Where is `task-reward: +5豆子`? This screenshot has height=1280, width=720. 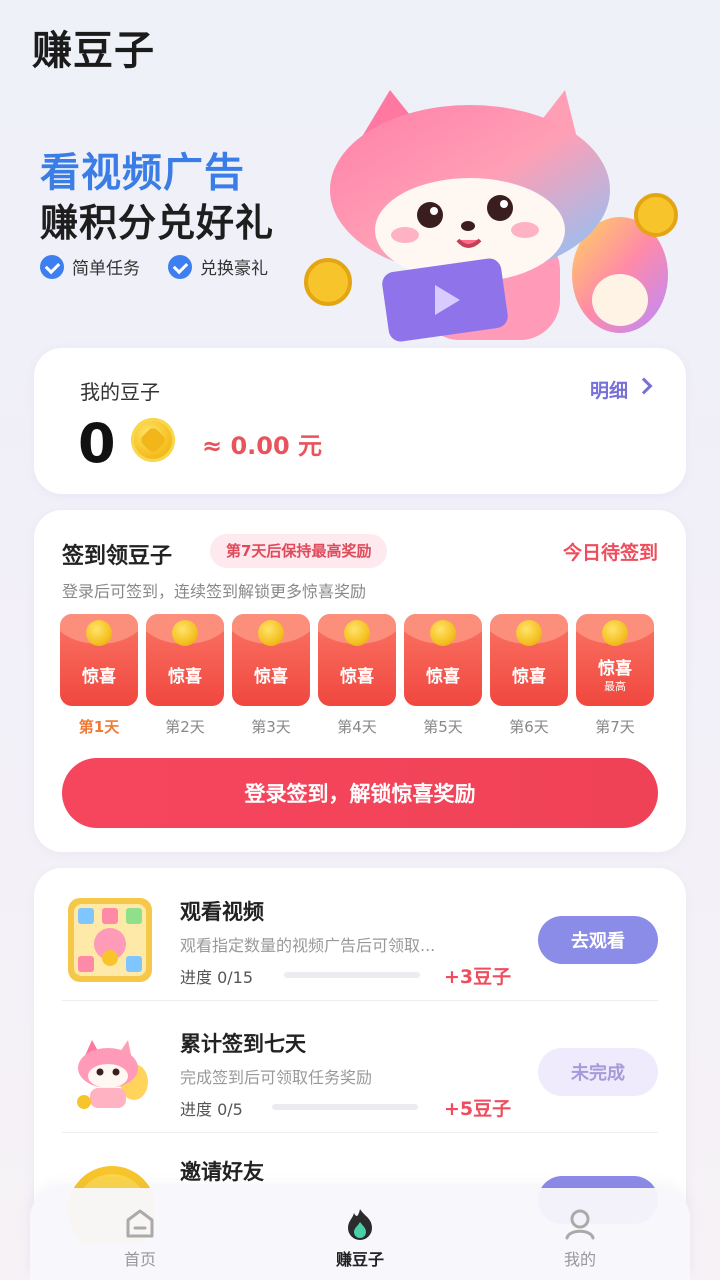
task-reward: +5豆子 is located at coordinates (478, 1109).